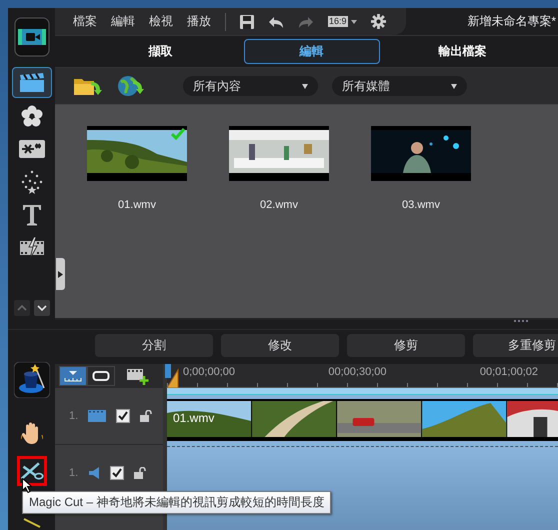 Image resolution: width=558 pixels, height=530 pixels. Describe the element at coordinates (279, 168) in the screenshot. I see `media-item: 02.wmv` at that location.